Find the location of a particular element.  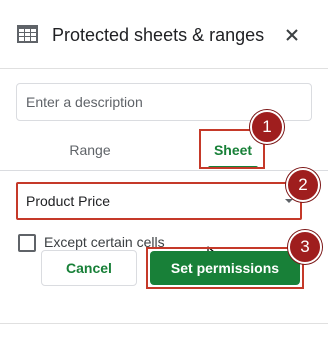

panel-title: Protected sheets & ranges is located at coordinates (158, 35).